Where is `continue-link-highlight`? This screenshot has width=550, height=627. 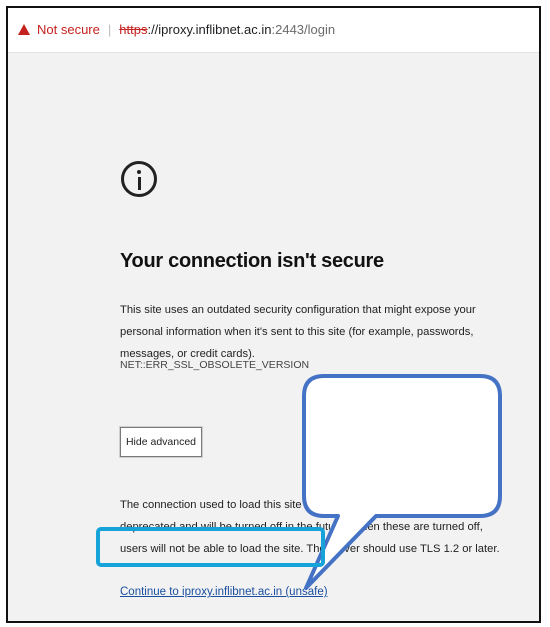
continue-link-highlight is located at coordinates (210, 547).